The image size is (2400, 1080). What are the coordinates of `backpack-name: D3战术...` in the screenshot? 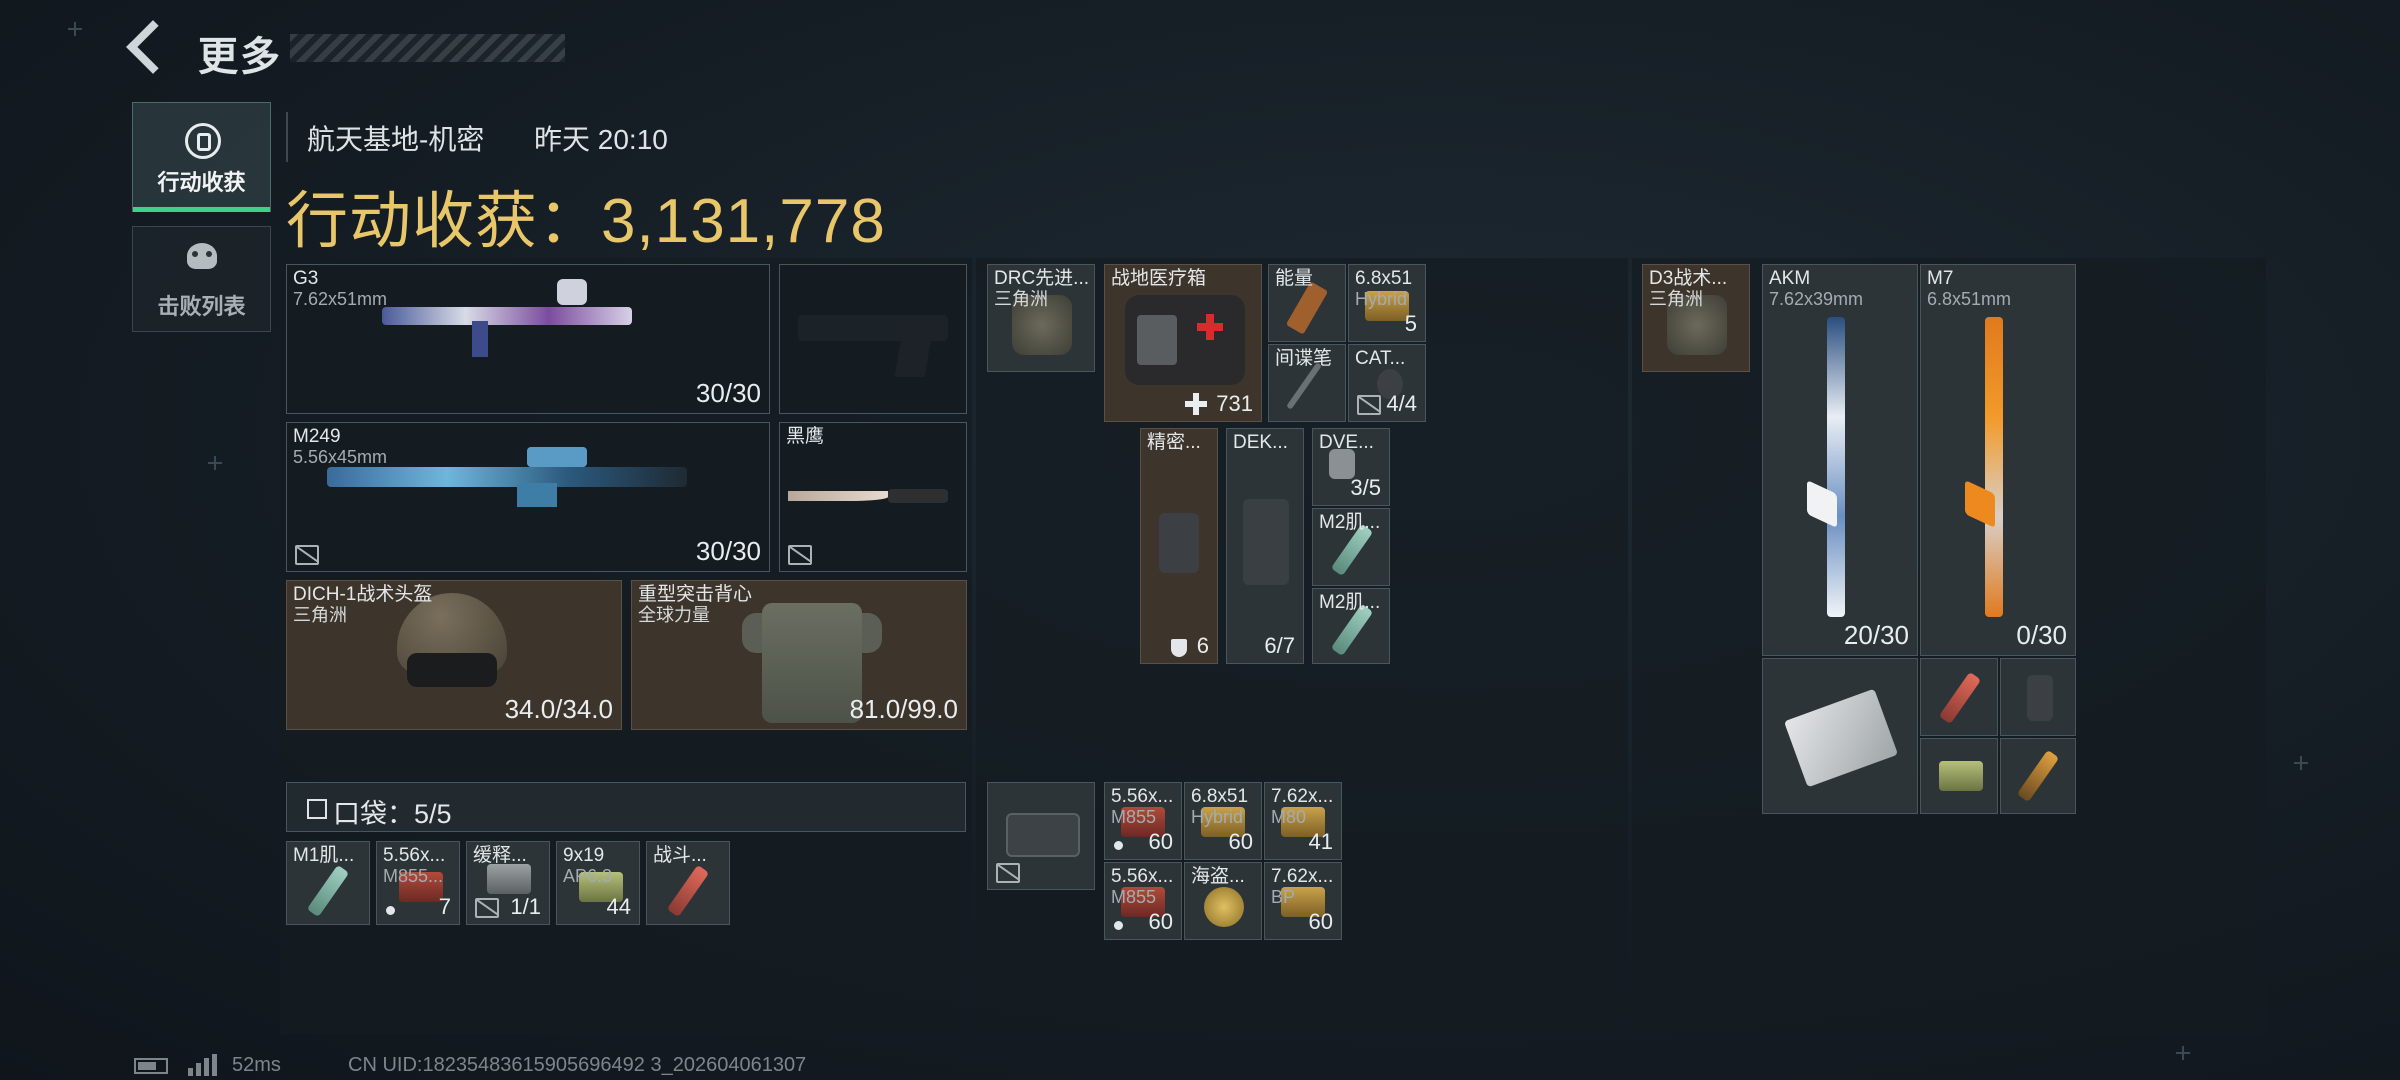 It's located at (1688, 278).